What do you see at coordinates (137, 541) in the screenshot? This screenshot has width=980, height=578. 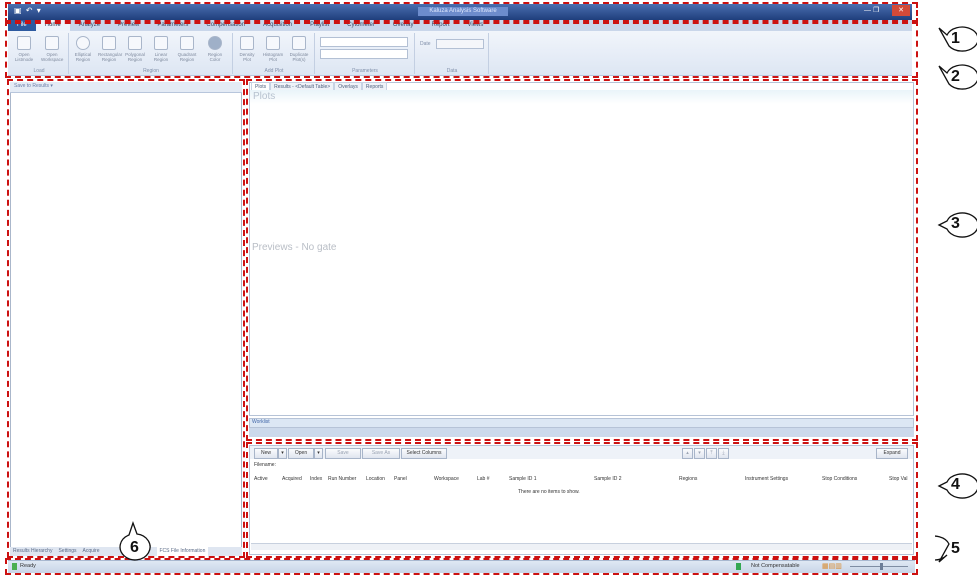 I see `callout-6: 6` at bounding box center [137, 541].